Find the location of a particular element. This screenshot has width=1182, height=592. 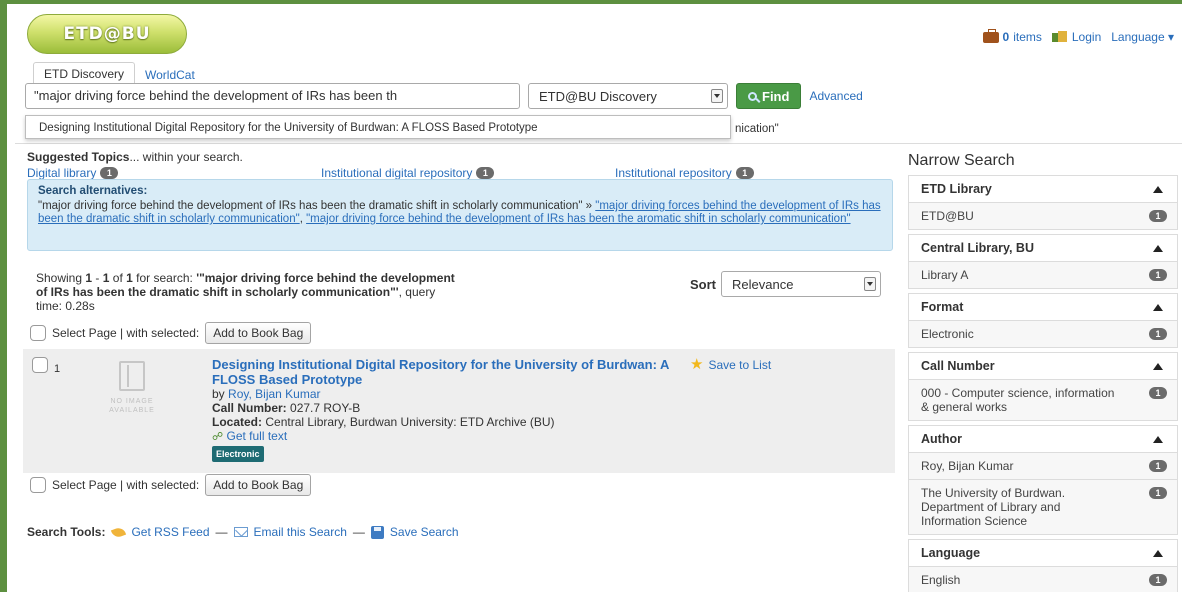

topic-institutional-repository: Institutional repository 1 is located at coordinates (684, 173).